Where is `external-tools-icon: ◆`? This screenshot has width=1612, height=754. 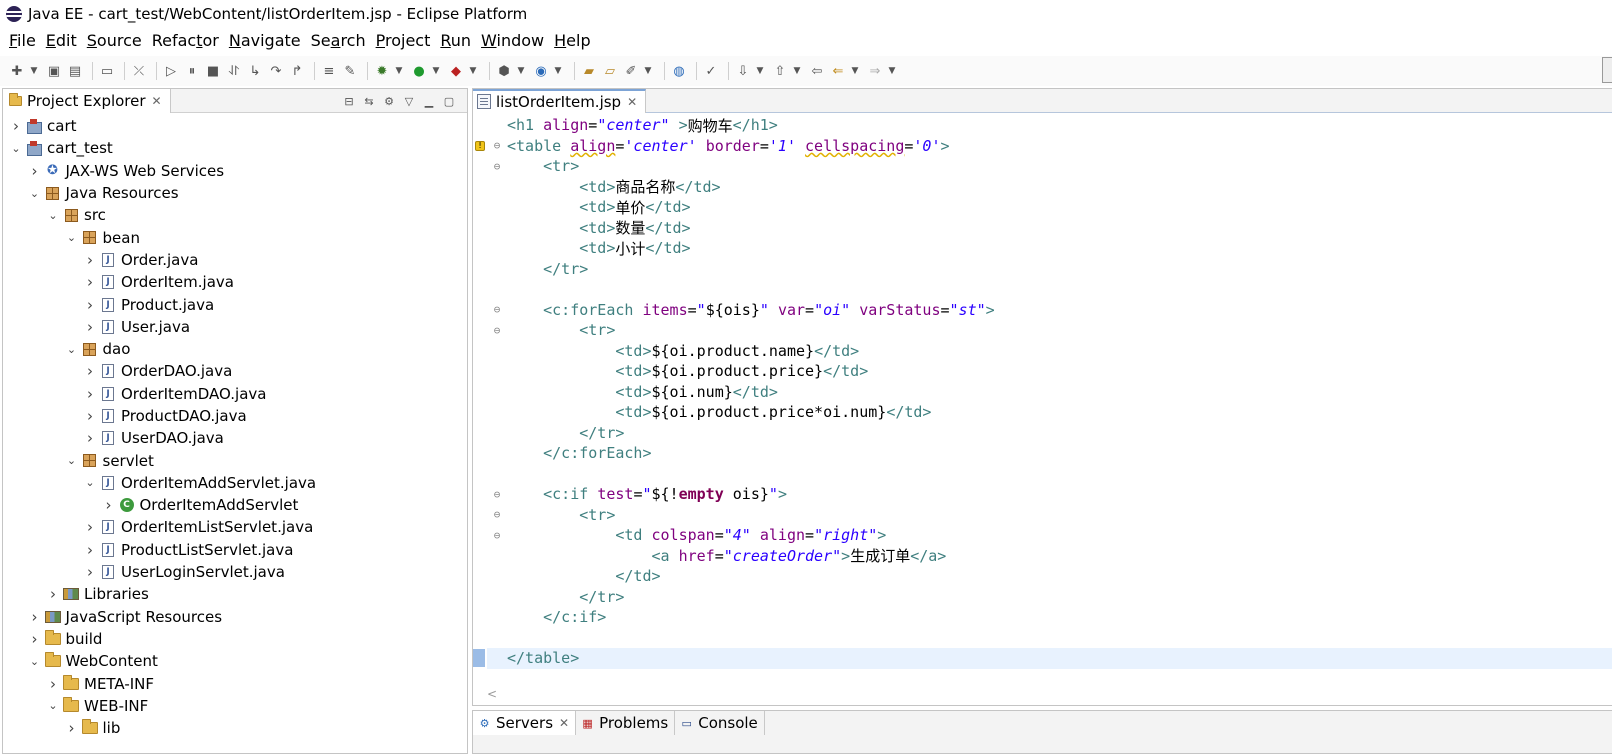
external-tools-icon: ◆ is located at coordinates (456, 71).